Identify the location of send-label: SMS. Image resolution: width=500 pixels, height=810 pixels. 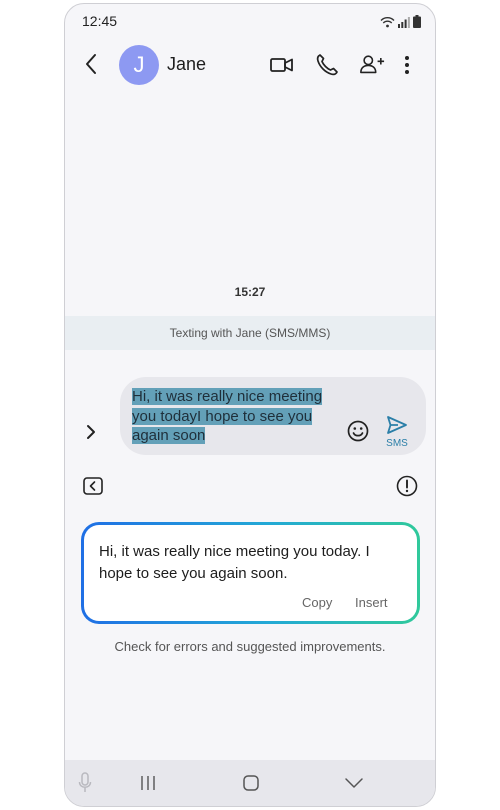
(397, 443).